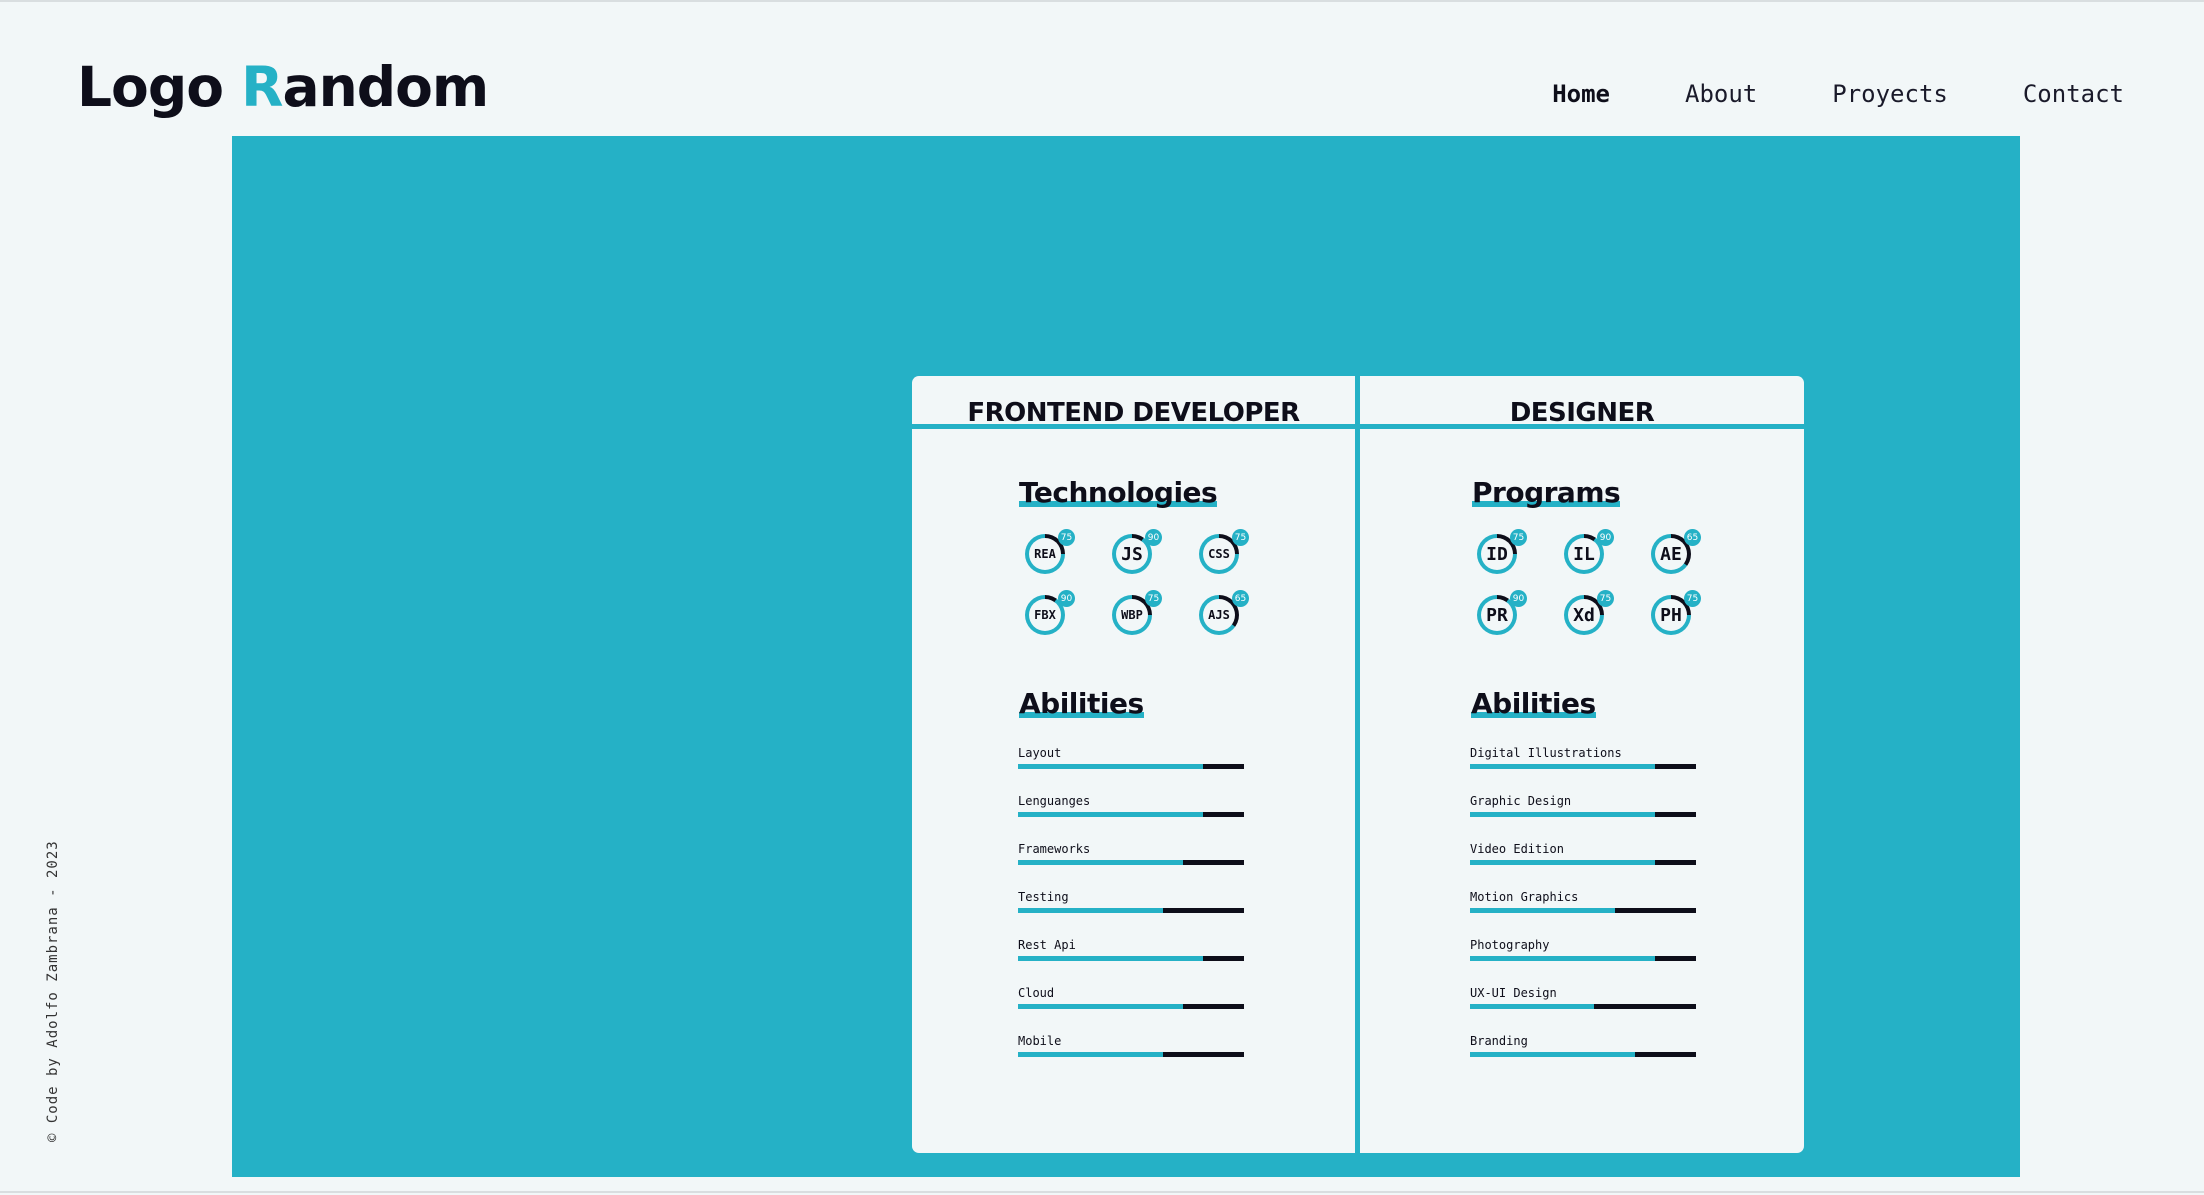 The height and width of the screenshot is (1195, 2204). I want to click on skill-badge-id: ID 75, so click(1502, 551).